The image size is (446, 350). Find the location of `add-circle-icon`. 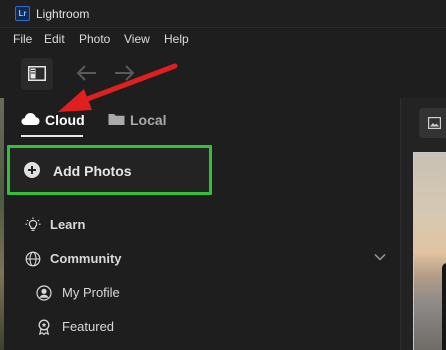

add-circle-icon is located at coordinates (32, 170).